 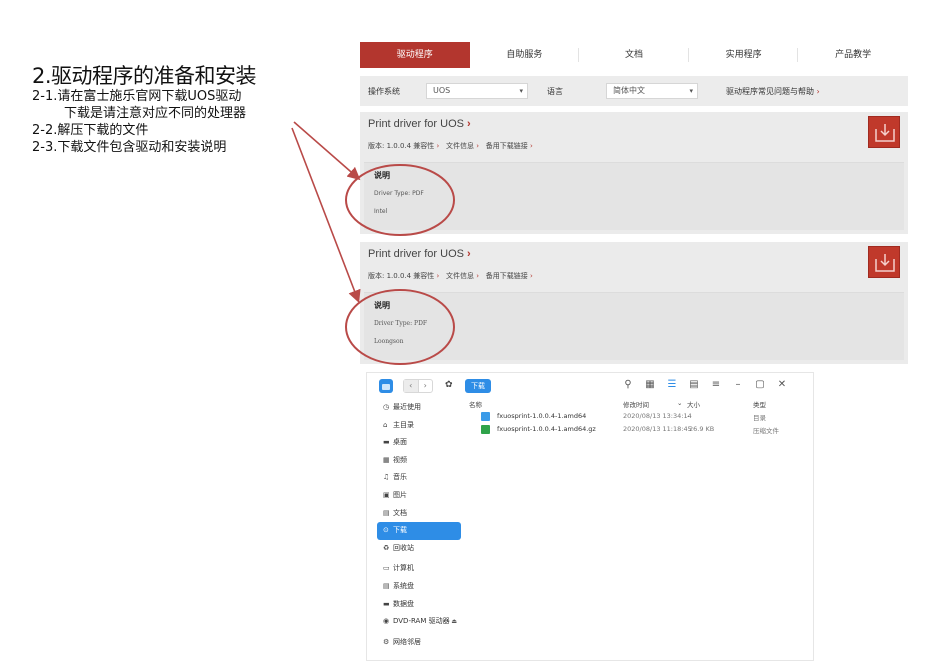 What do you see at coordinates (403, 603) in the screenshot?
I see `sidebar-label: 数据盘` at bounding box center [403, 603].